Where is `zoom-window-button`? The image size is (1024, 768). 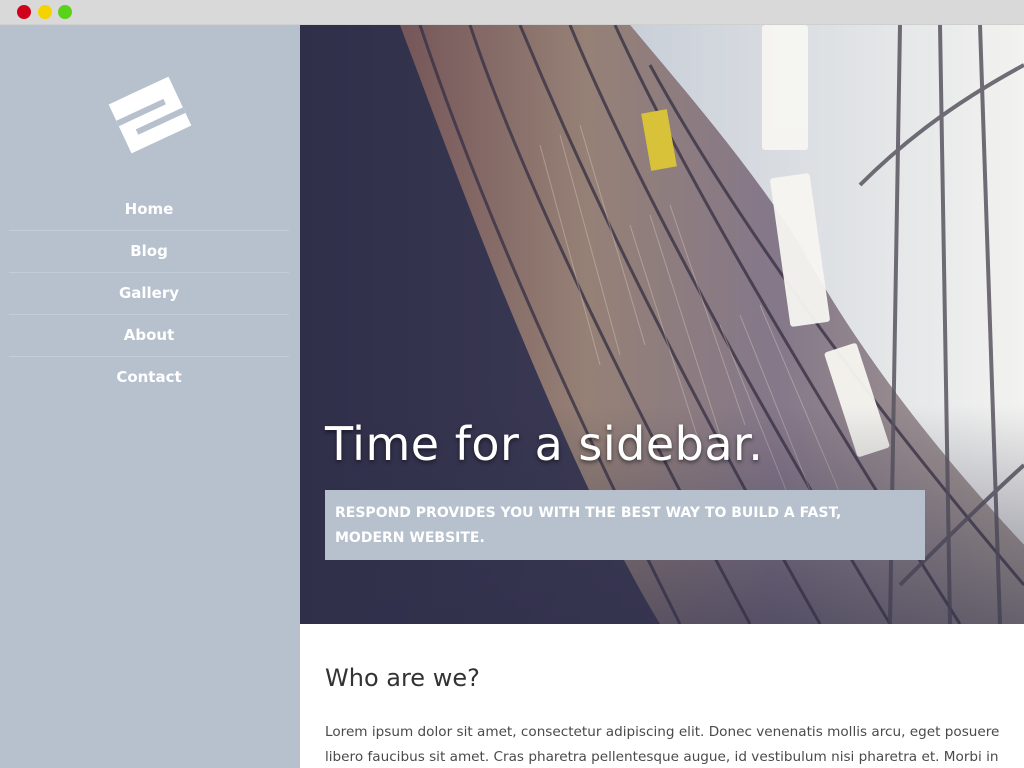 zoom-window-button is located at coordinates (65, 12).